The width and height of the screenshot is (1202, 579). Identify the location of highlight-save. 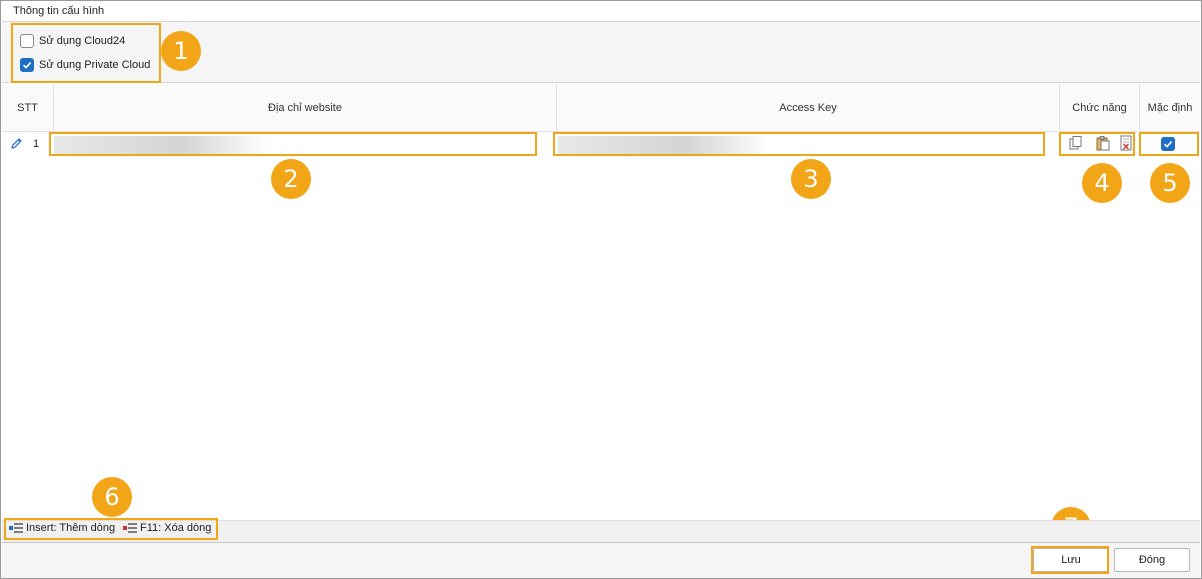
(1070, 560).